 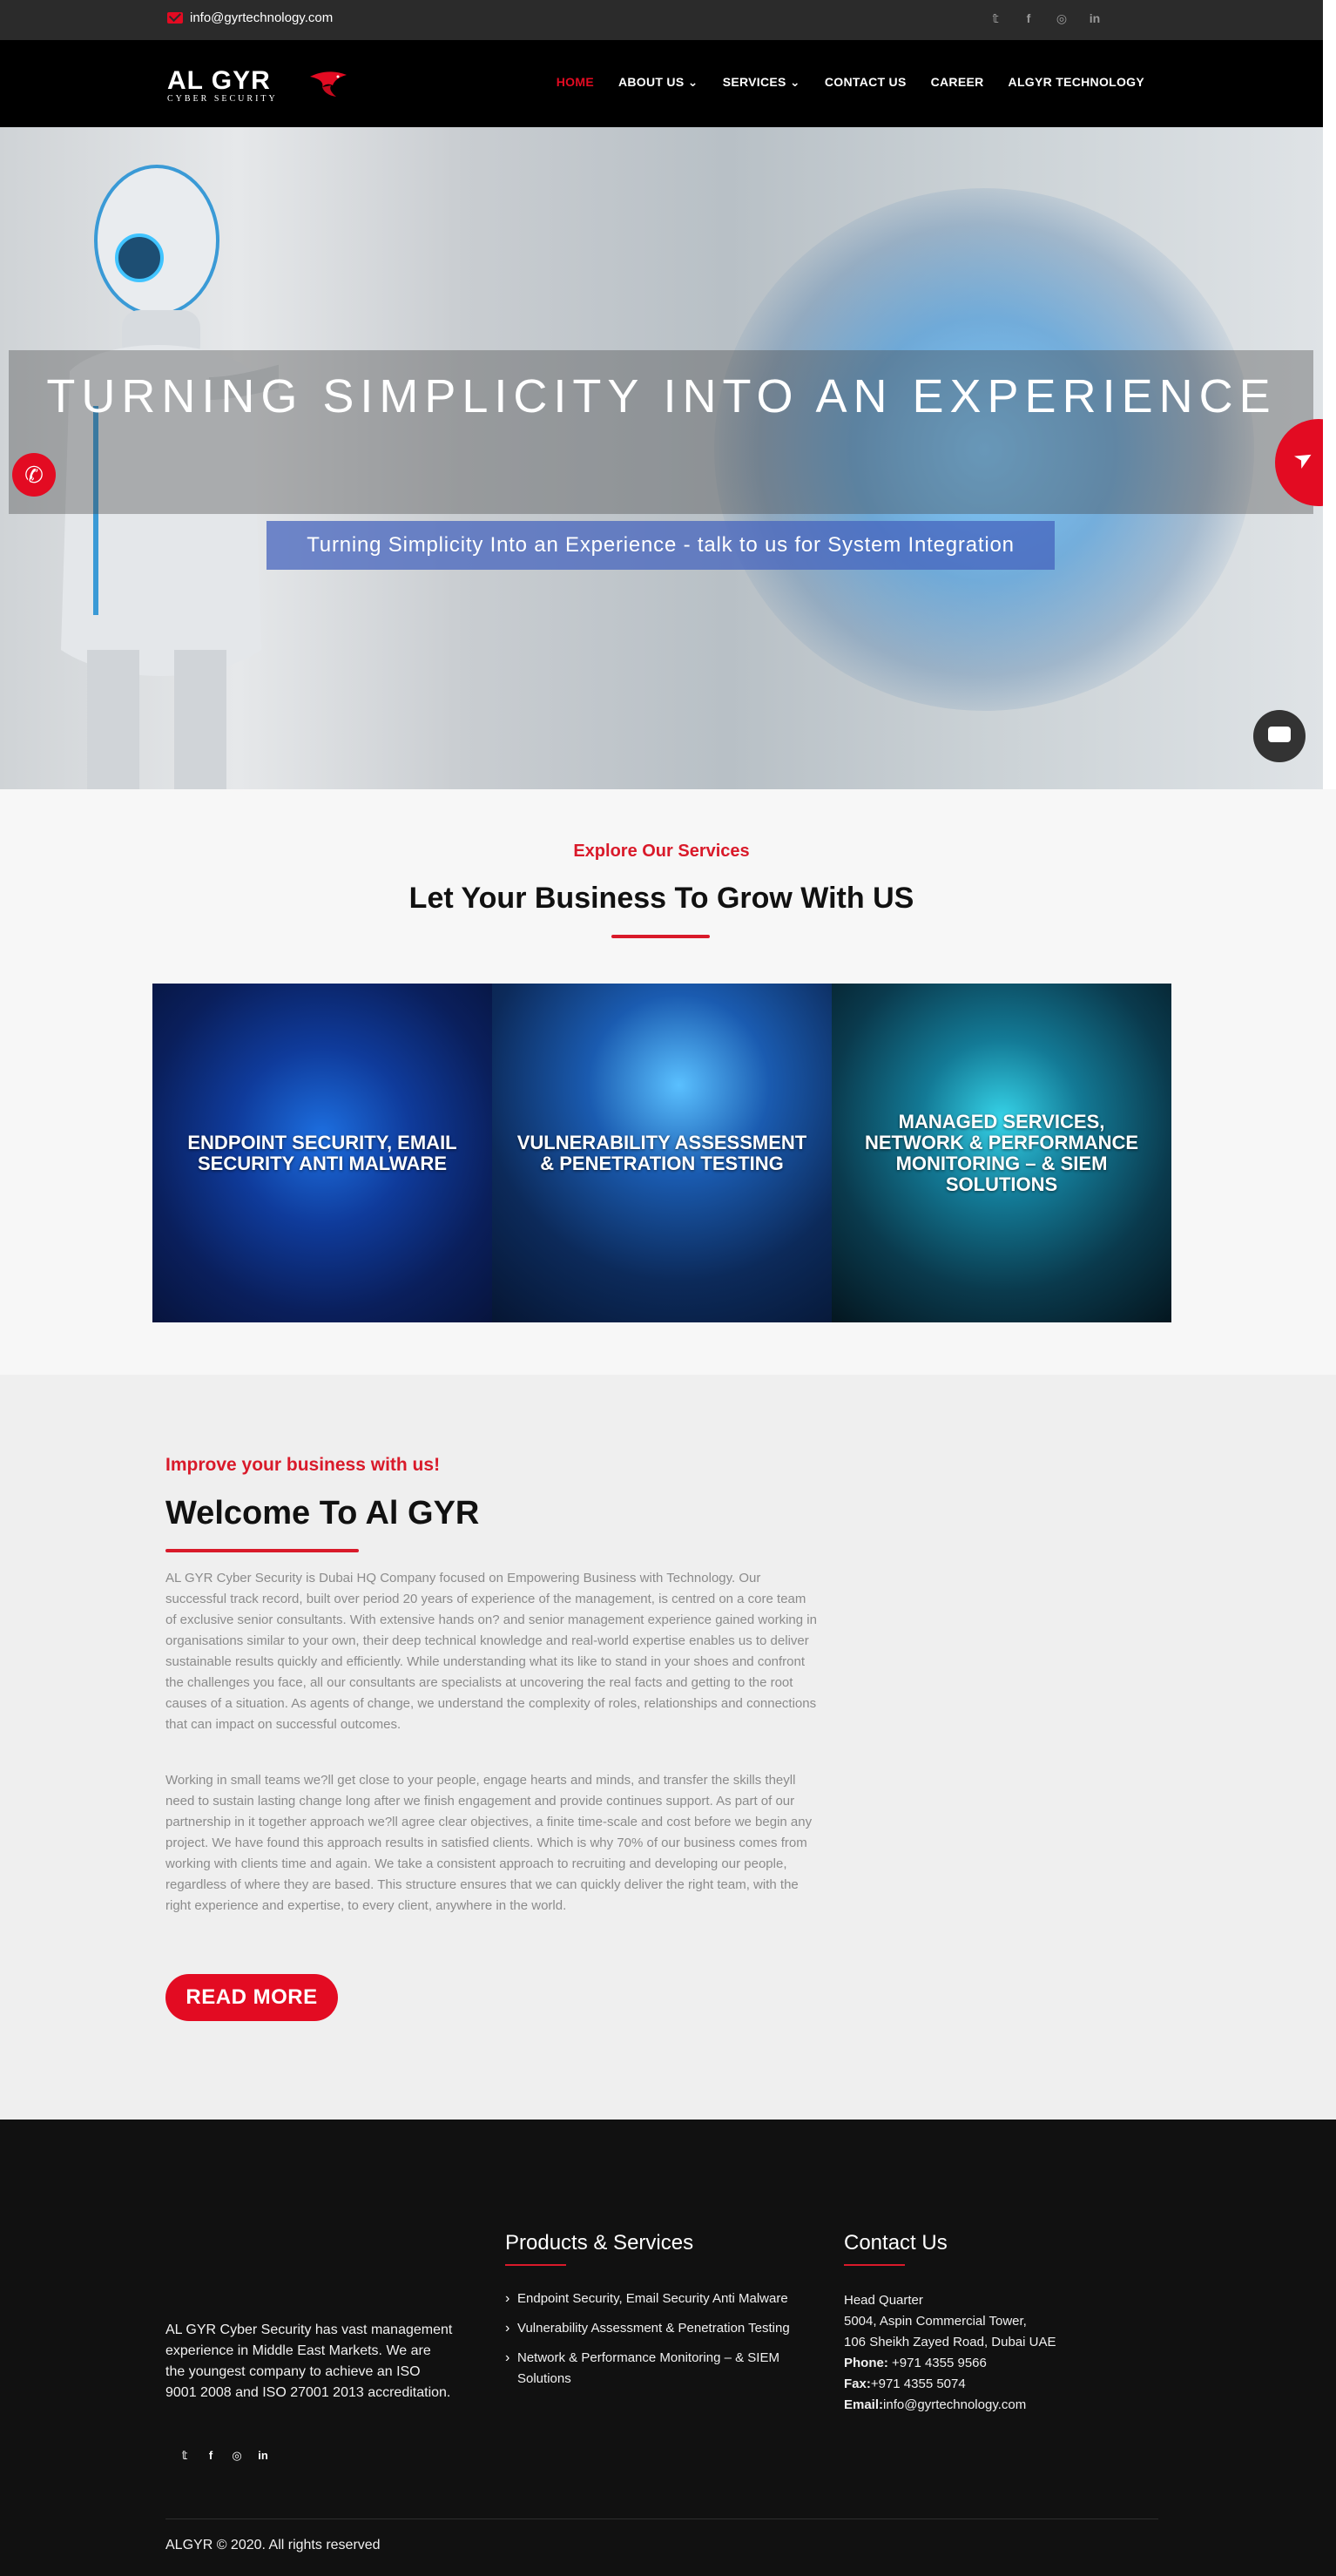 What do you see at coordinates (874, 2265) in the screenshot?
I see `footer-contact-underline` at bounding box center [874, 2265].